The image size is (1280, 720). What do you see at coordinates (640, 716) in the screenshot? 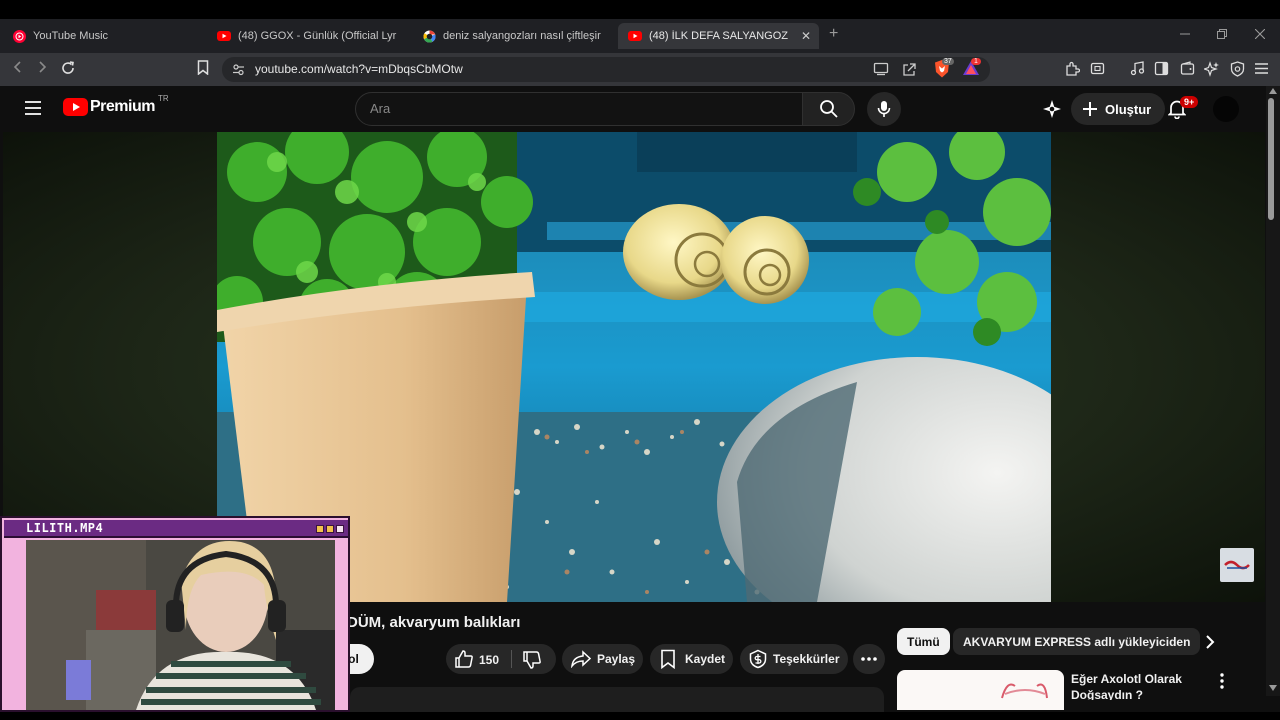
I see `bottom-edge` at bounding box center [640, 716].